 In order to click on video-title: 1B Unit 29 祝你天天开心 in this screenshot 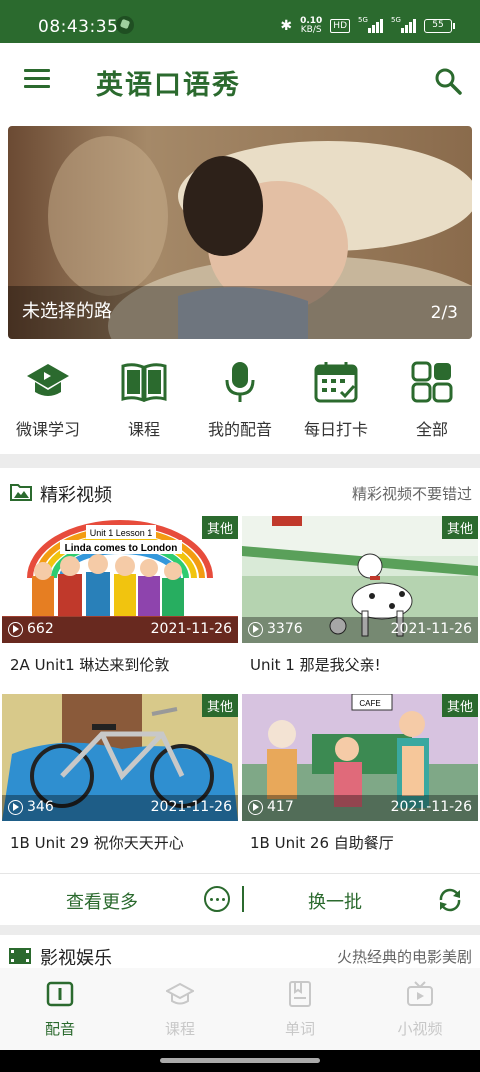, I will do `click(97, 843)`.